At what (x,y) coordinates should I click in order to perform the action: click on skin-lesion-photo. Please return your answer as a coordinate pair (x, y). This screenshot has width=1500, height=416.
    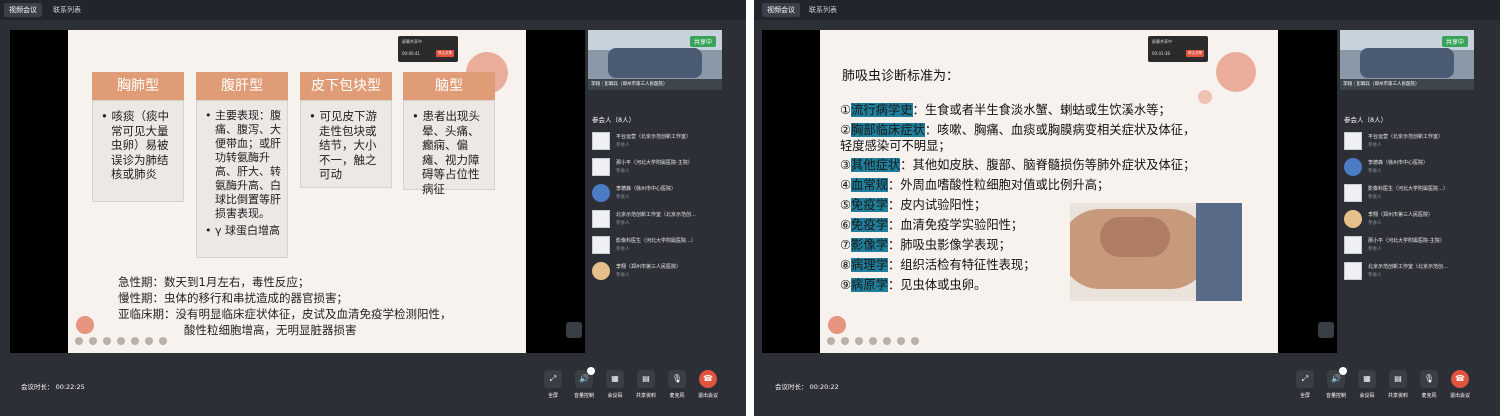
    Looking at the image, I should click on (1156, 252).